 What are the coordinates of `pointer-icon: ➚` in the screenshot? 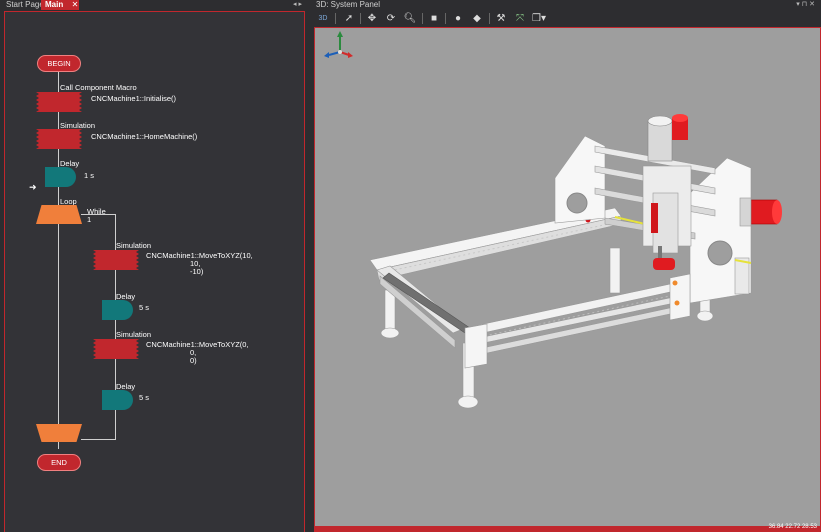 It's located at (349, 18).